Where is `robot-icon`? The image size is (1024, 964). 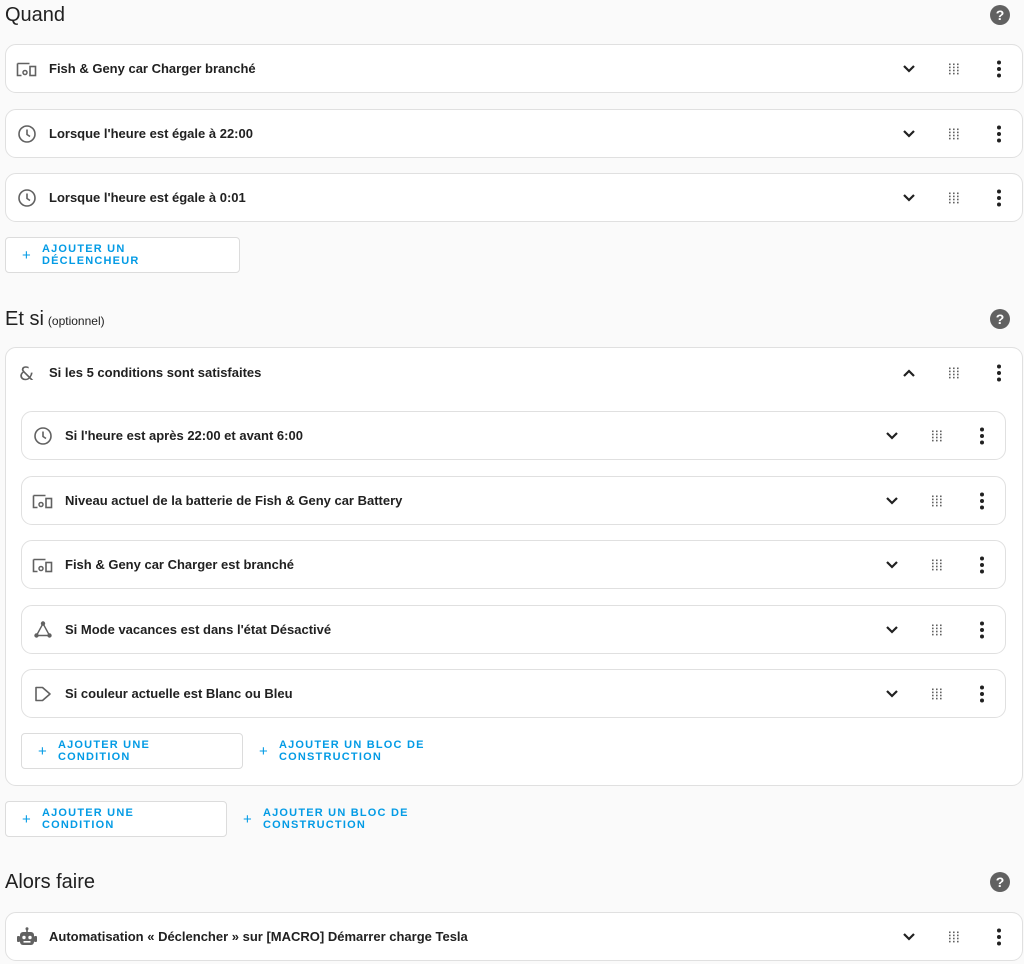 robot-icon is located at coordinates (27, 937).